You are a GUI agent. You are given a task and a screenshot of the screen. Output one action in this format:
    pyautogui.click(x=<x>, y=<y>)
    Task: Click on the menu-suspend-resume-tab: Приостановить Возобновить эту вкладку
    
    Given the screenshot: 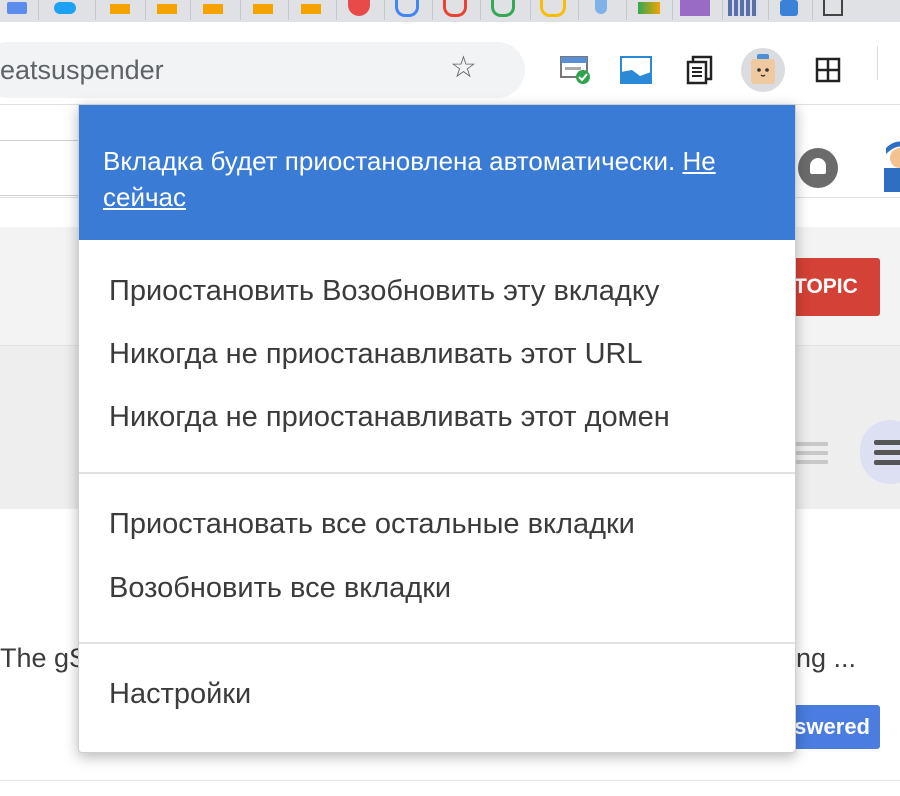 What is the action you would take?
    pyautogui.click(x=384, y=291)
    